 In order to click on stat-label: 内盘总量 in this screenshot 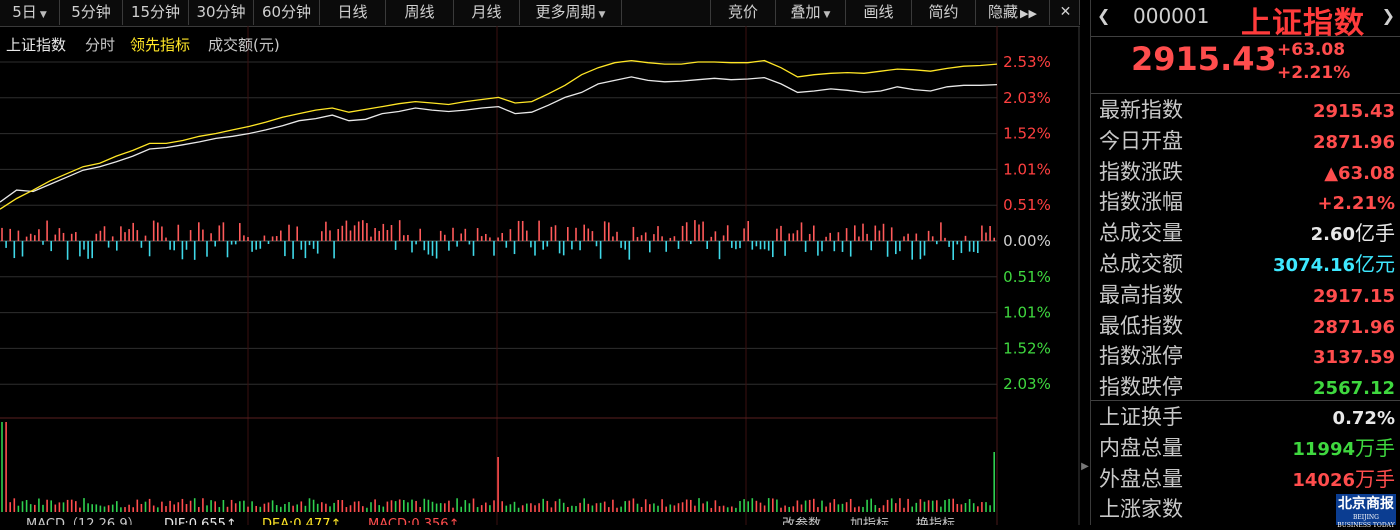, I will do `click(1141, 447)`.